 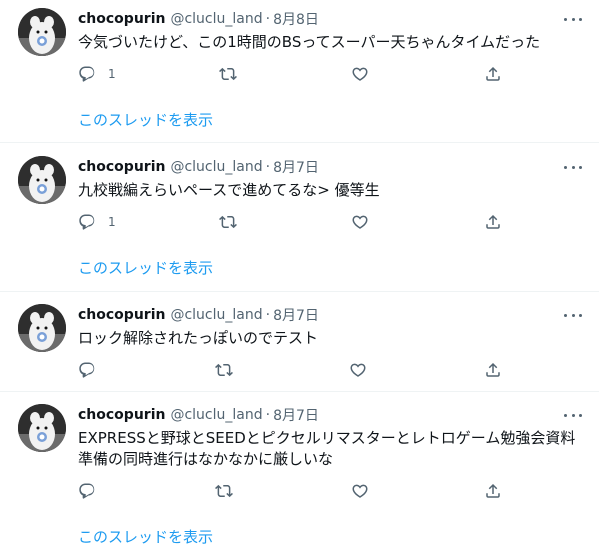 I want to click on tweet-text: ロック解除されたっぽいのでテスト, so click(x=198, y=338).